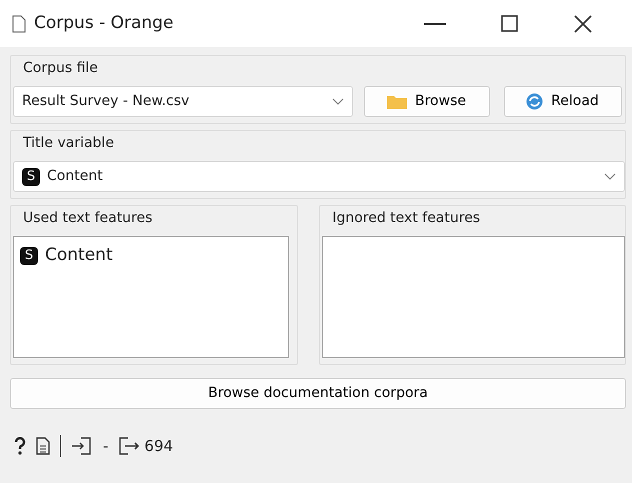 This screenshot has height=483, width=632. What do you see at coordinates (75, 176) in the screenshot?
I see `dropdown-value: Content` at bounding box center [75, 176].